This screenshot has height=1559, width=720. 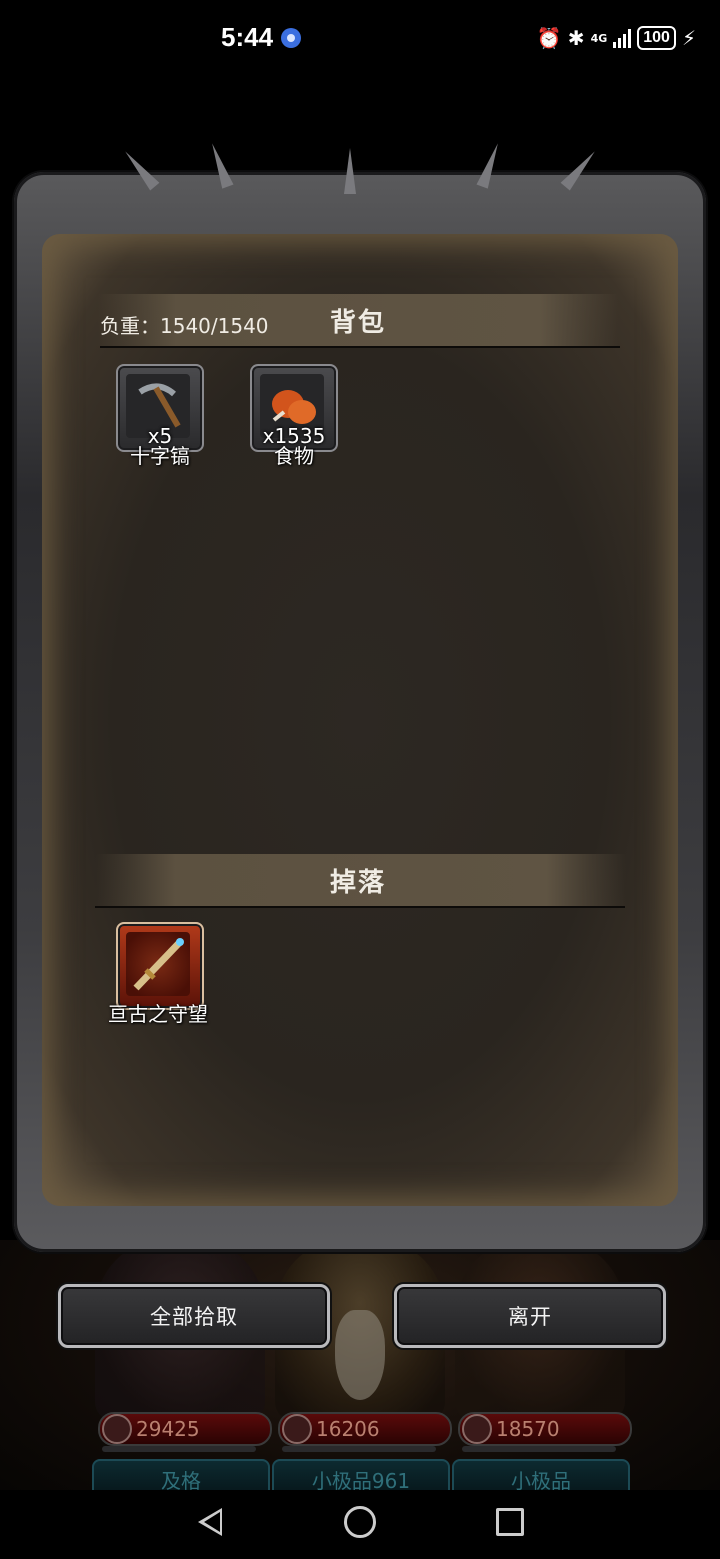 I want to click on hero-power-3: 18570, so click(x=545, y=1429).